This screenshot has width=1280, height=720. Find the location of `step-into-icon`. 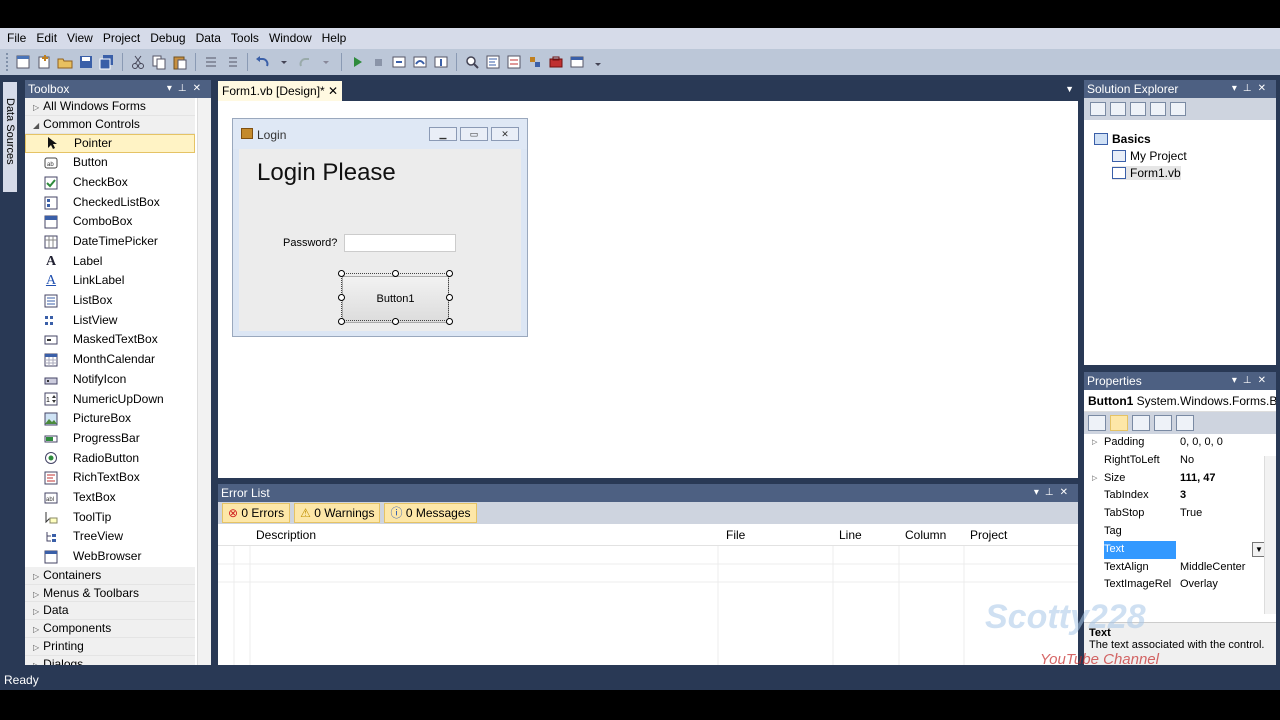

step-into-icon is located at coordinates (399, 62).